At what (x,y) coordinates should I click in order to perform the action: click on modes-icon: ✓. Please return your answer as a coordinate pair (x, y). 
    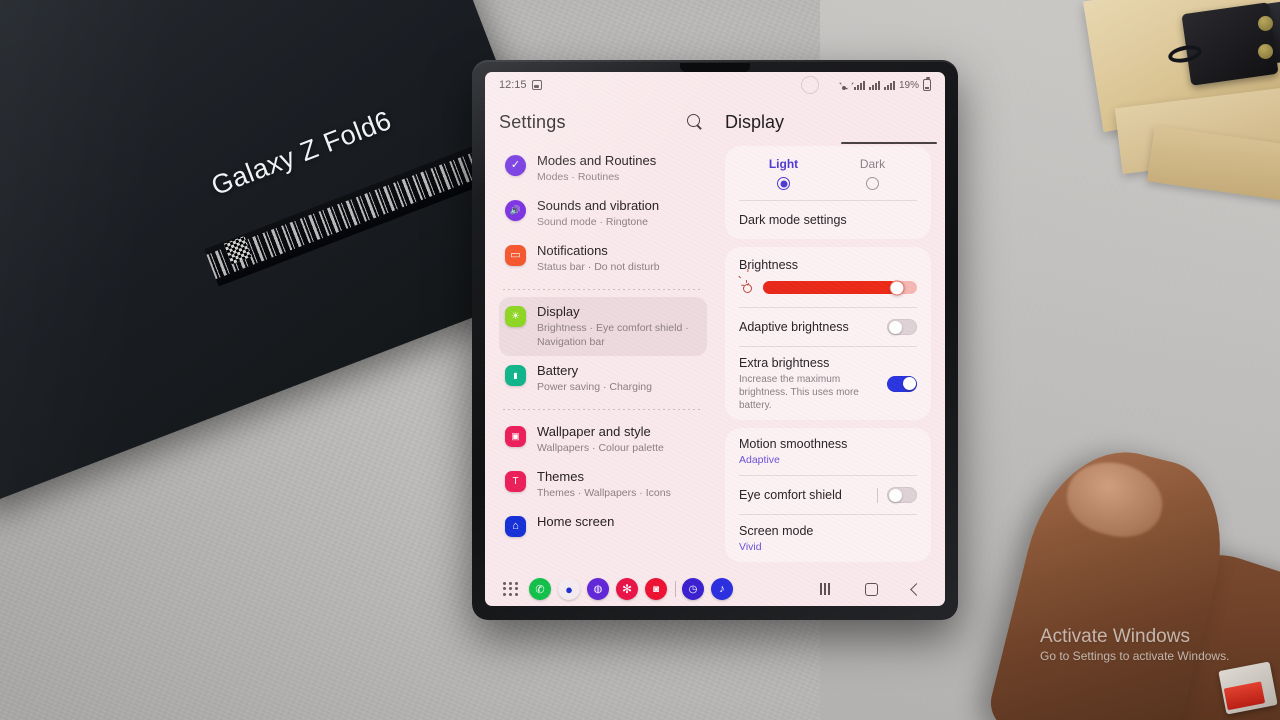
    Looking at the image, I should click on (515, 165).